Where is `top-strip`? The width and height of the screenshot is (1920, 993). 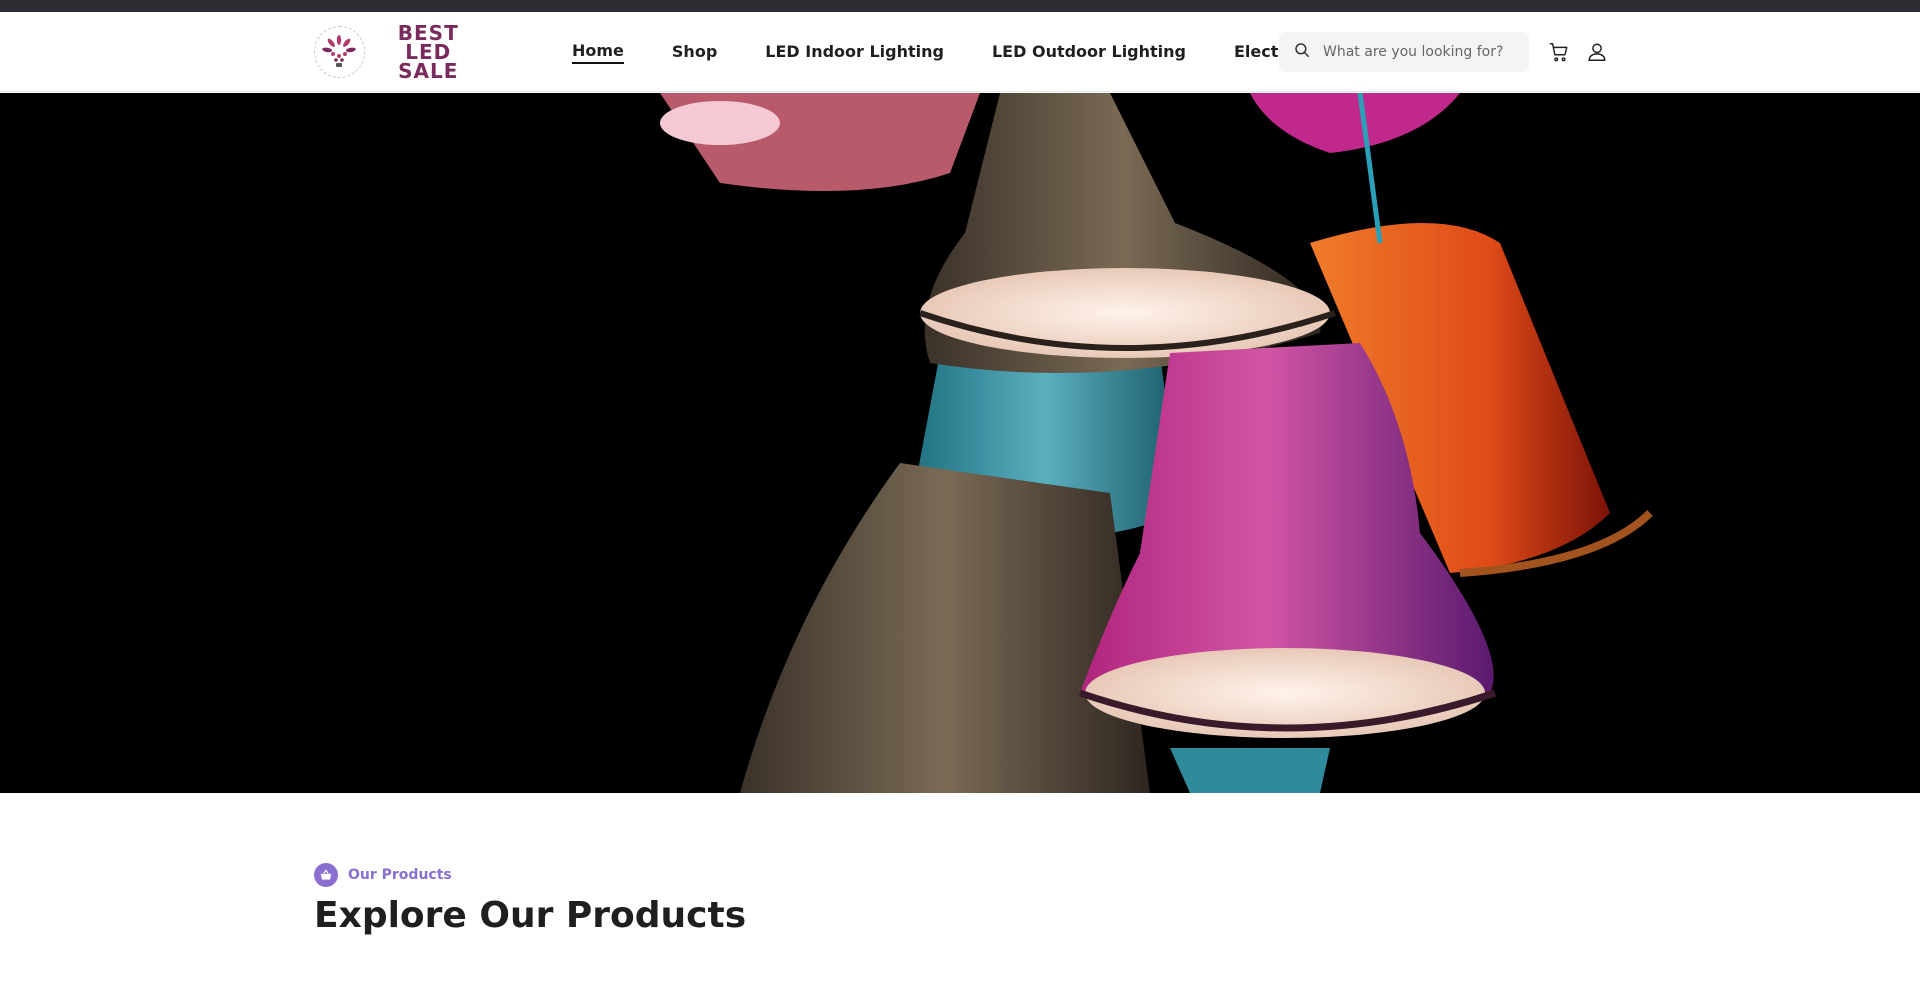 top-strip is located at coordinates (960, 6).